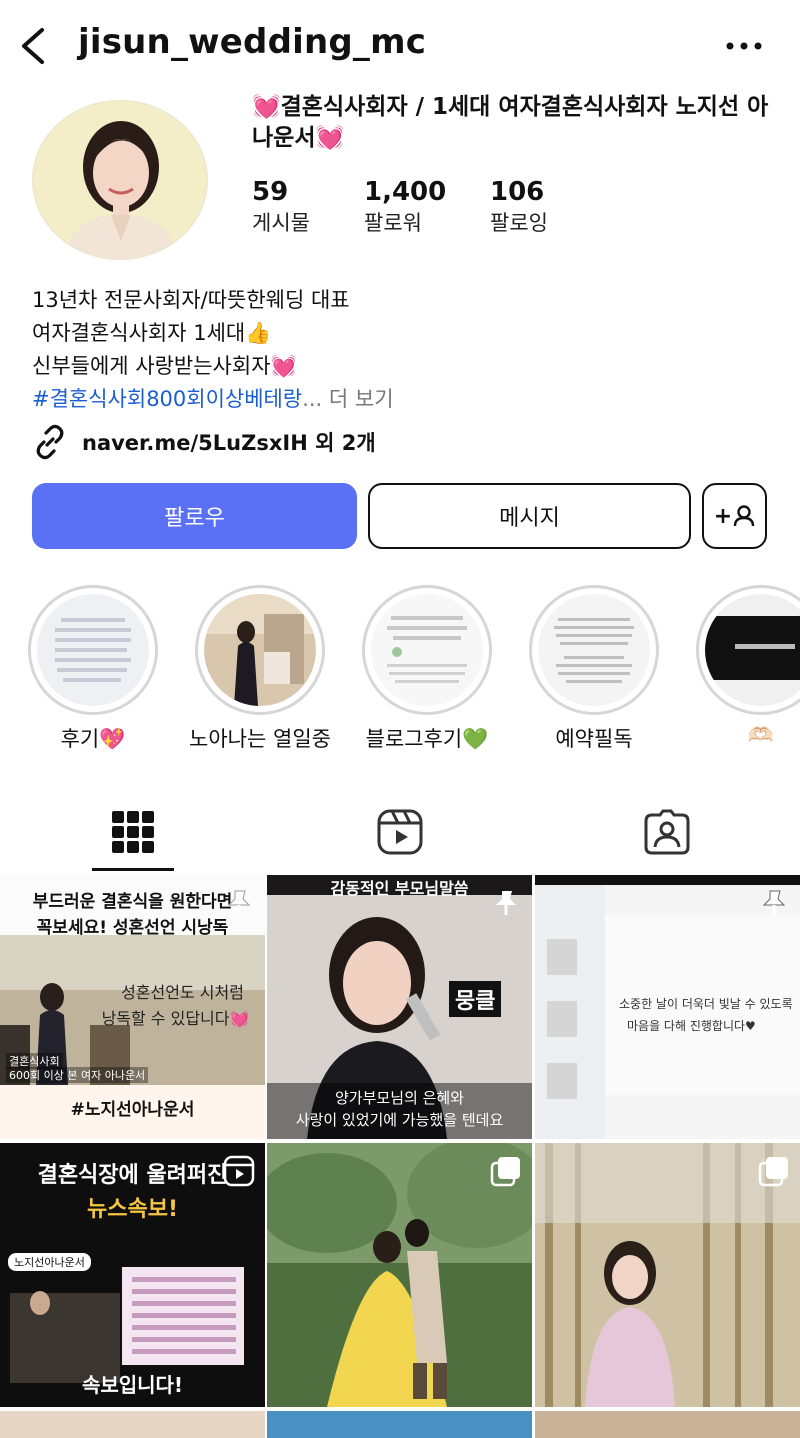  I want to click on highlight-blog-reviews: 블로그후기💚, so click(427, 668).